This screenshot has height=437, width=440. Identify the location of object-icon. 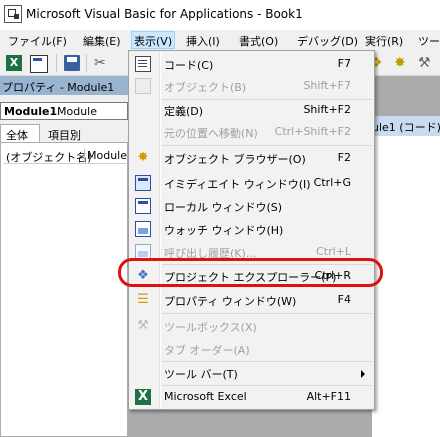
(143, 86).